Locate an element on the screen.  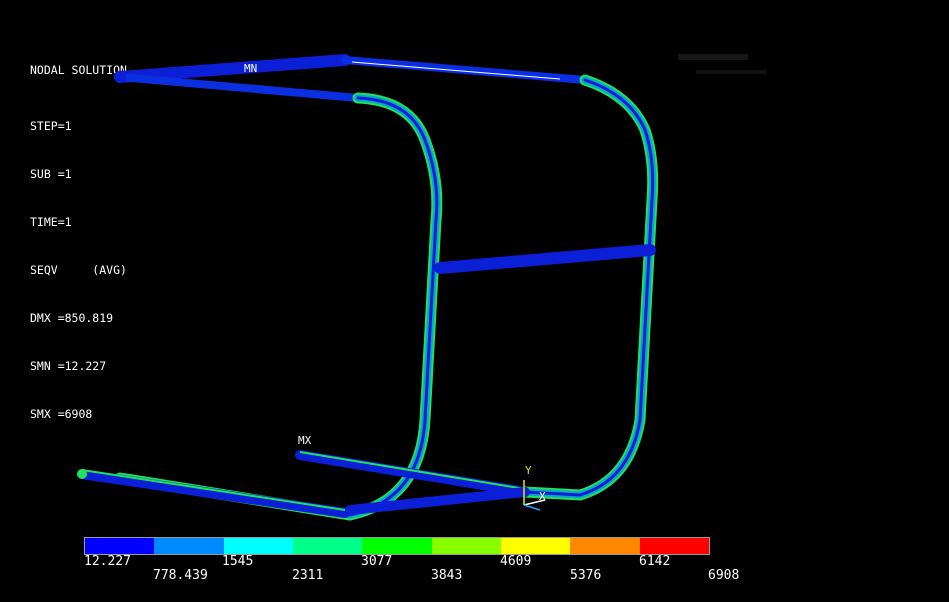
triad-x-label: X is located at coordinates (542, 496).